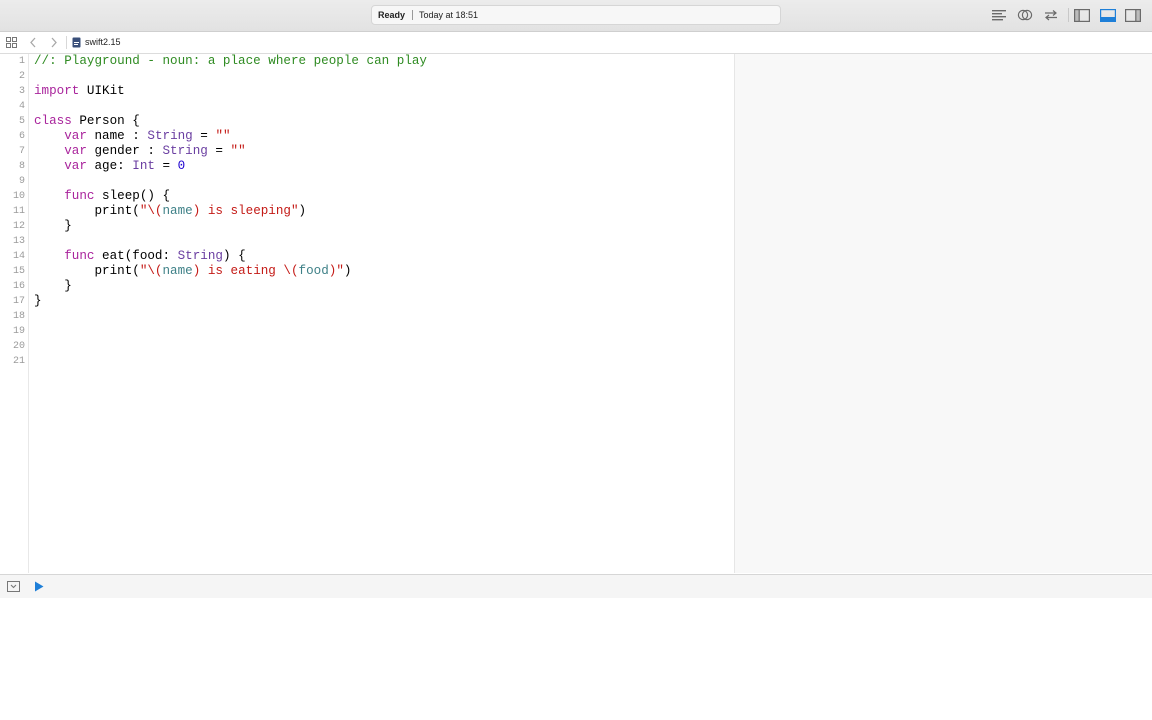 This screenshot has height=720, width=1152. I want to click on standard-editor-button, so click(999, 15).